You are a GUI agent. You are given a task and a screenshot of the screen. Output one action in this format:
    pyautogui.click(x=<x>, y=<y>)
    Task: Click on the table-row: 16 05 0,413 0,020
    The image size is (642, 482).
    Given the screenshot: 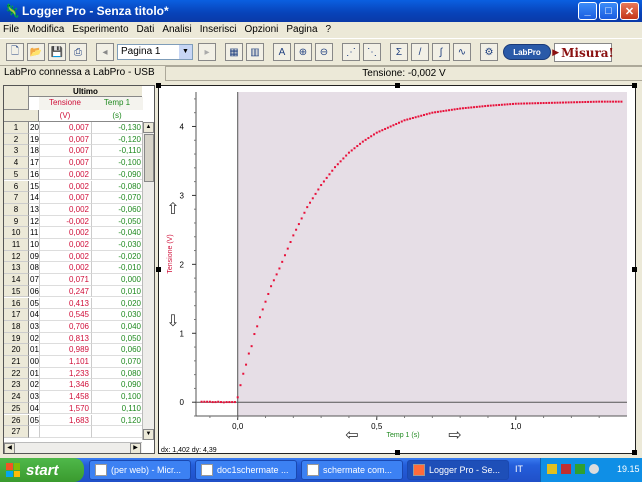 What is the action you would take?
    pyautogui.click(x=79, y=303)
    